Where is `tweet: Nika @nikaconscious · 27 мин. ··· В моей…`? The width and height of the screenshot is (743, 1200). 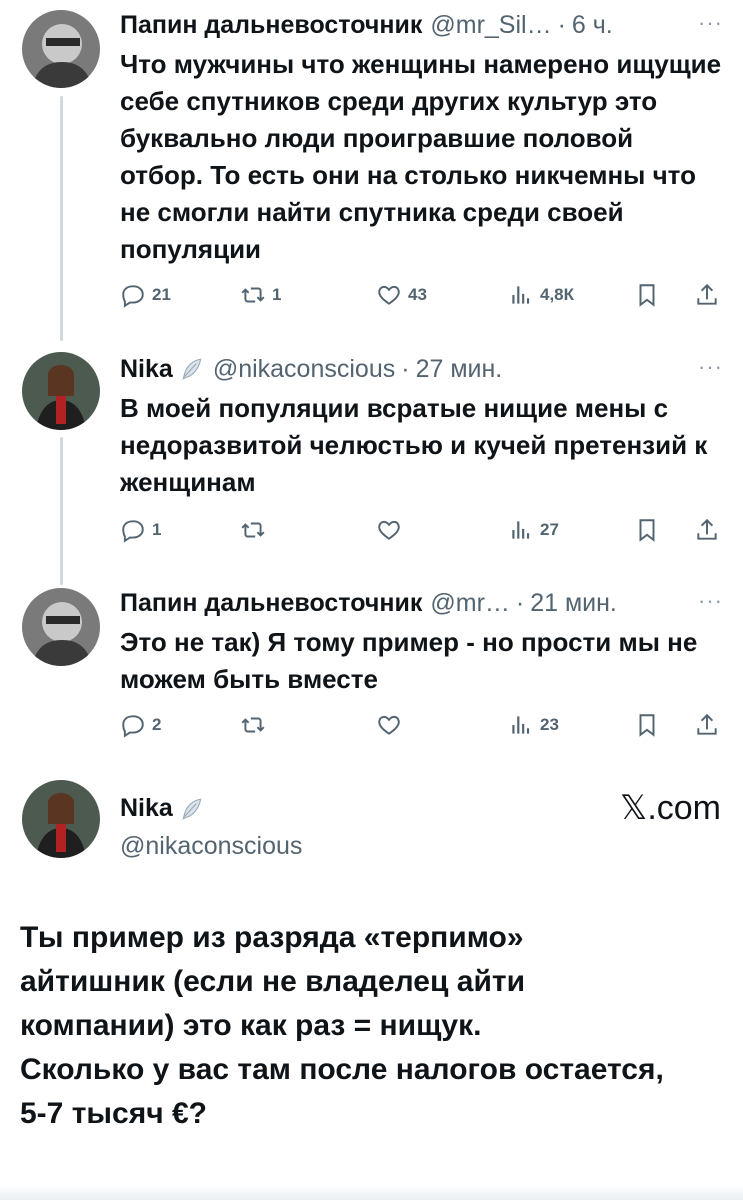
tweet: Nika @nikaconscious · 27 мин. ··· В моей… is located at coordinates (421, 427).